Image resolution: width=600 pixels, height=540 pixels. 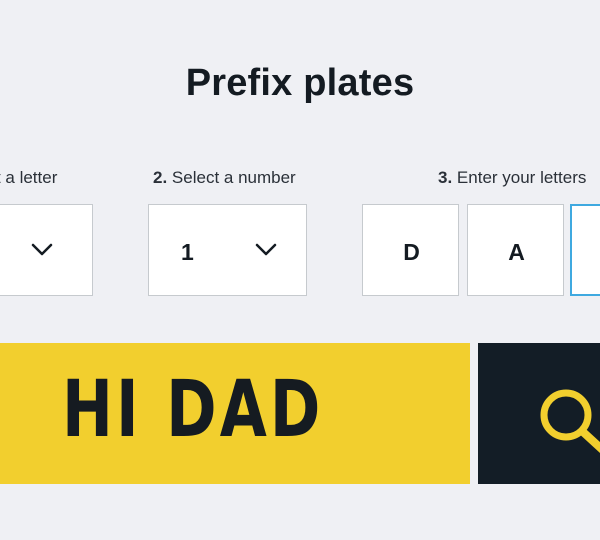 I want to click on number-select: 1, so click(x=227, y=250).